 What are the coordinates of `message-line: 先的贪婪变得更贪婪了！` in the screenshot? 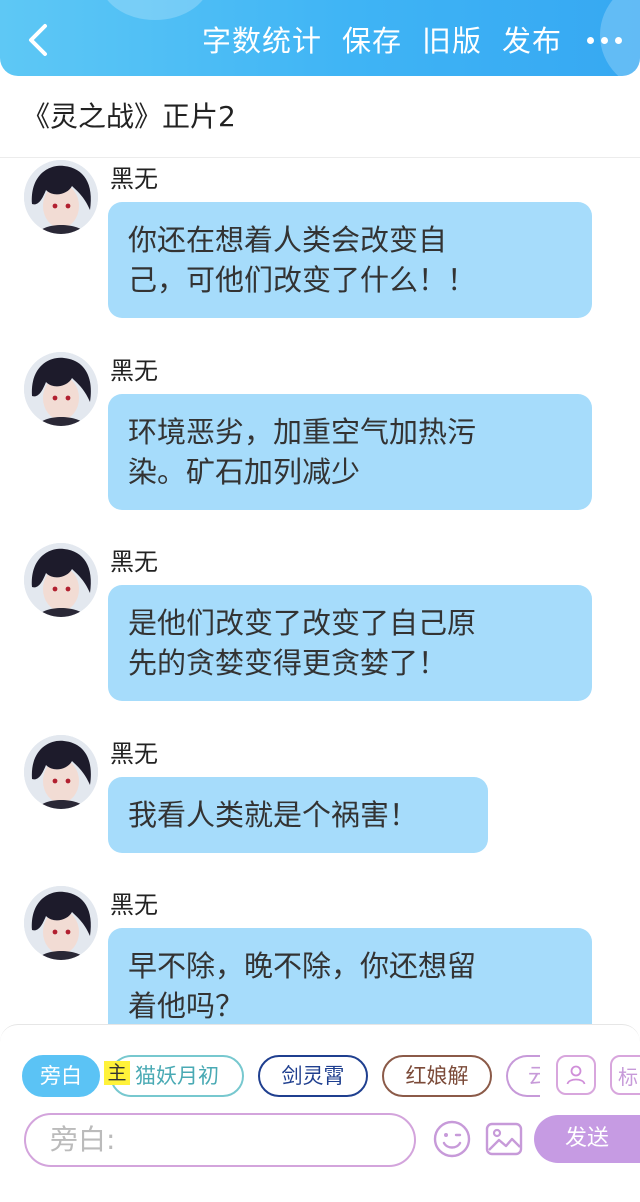 It's located at (288, 663).